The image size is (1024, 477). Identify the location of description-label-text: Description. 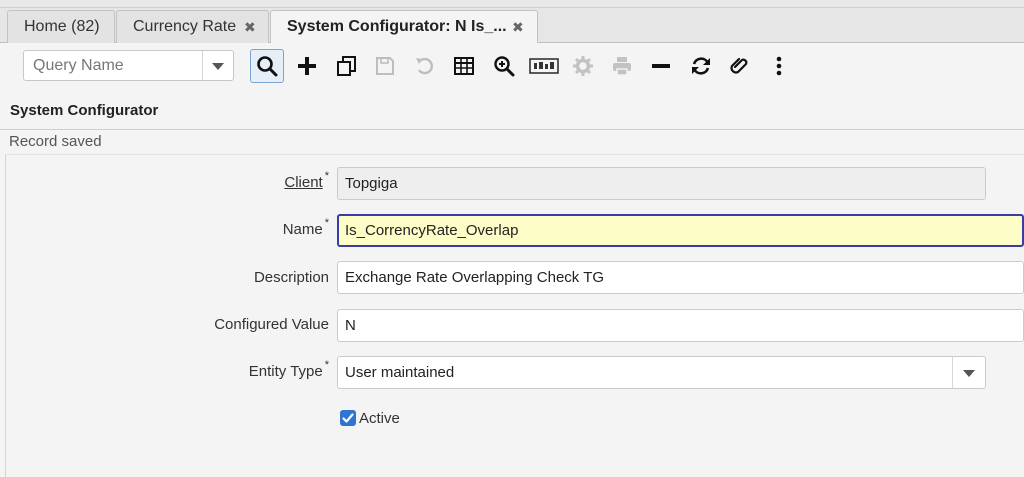
(291, 277).